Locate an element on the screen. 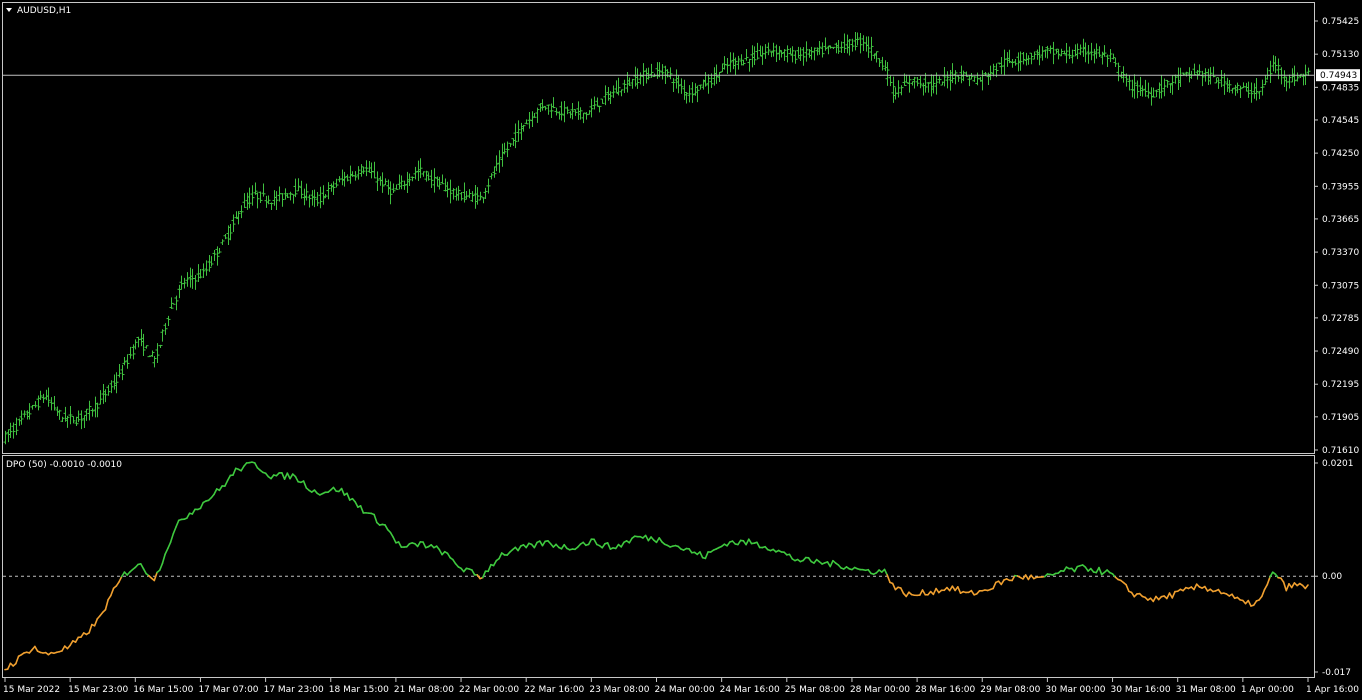  indicator-tick-label: 0.0201 is located at coordinates (1338, 464).